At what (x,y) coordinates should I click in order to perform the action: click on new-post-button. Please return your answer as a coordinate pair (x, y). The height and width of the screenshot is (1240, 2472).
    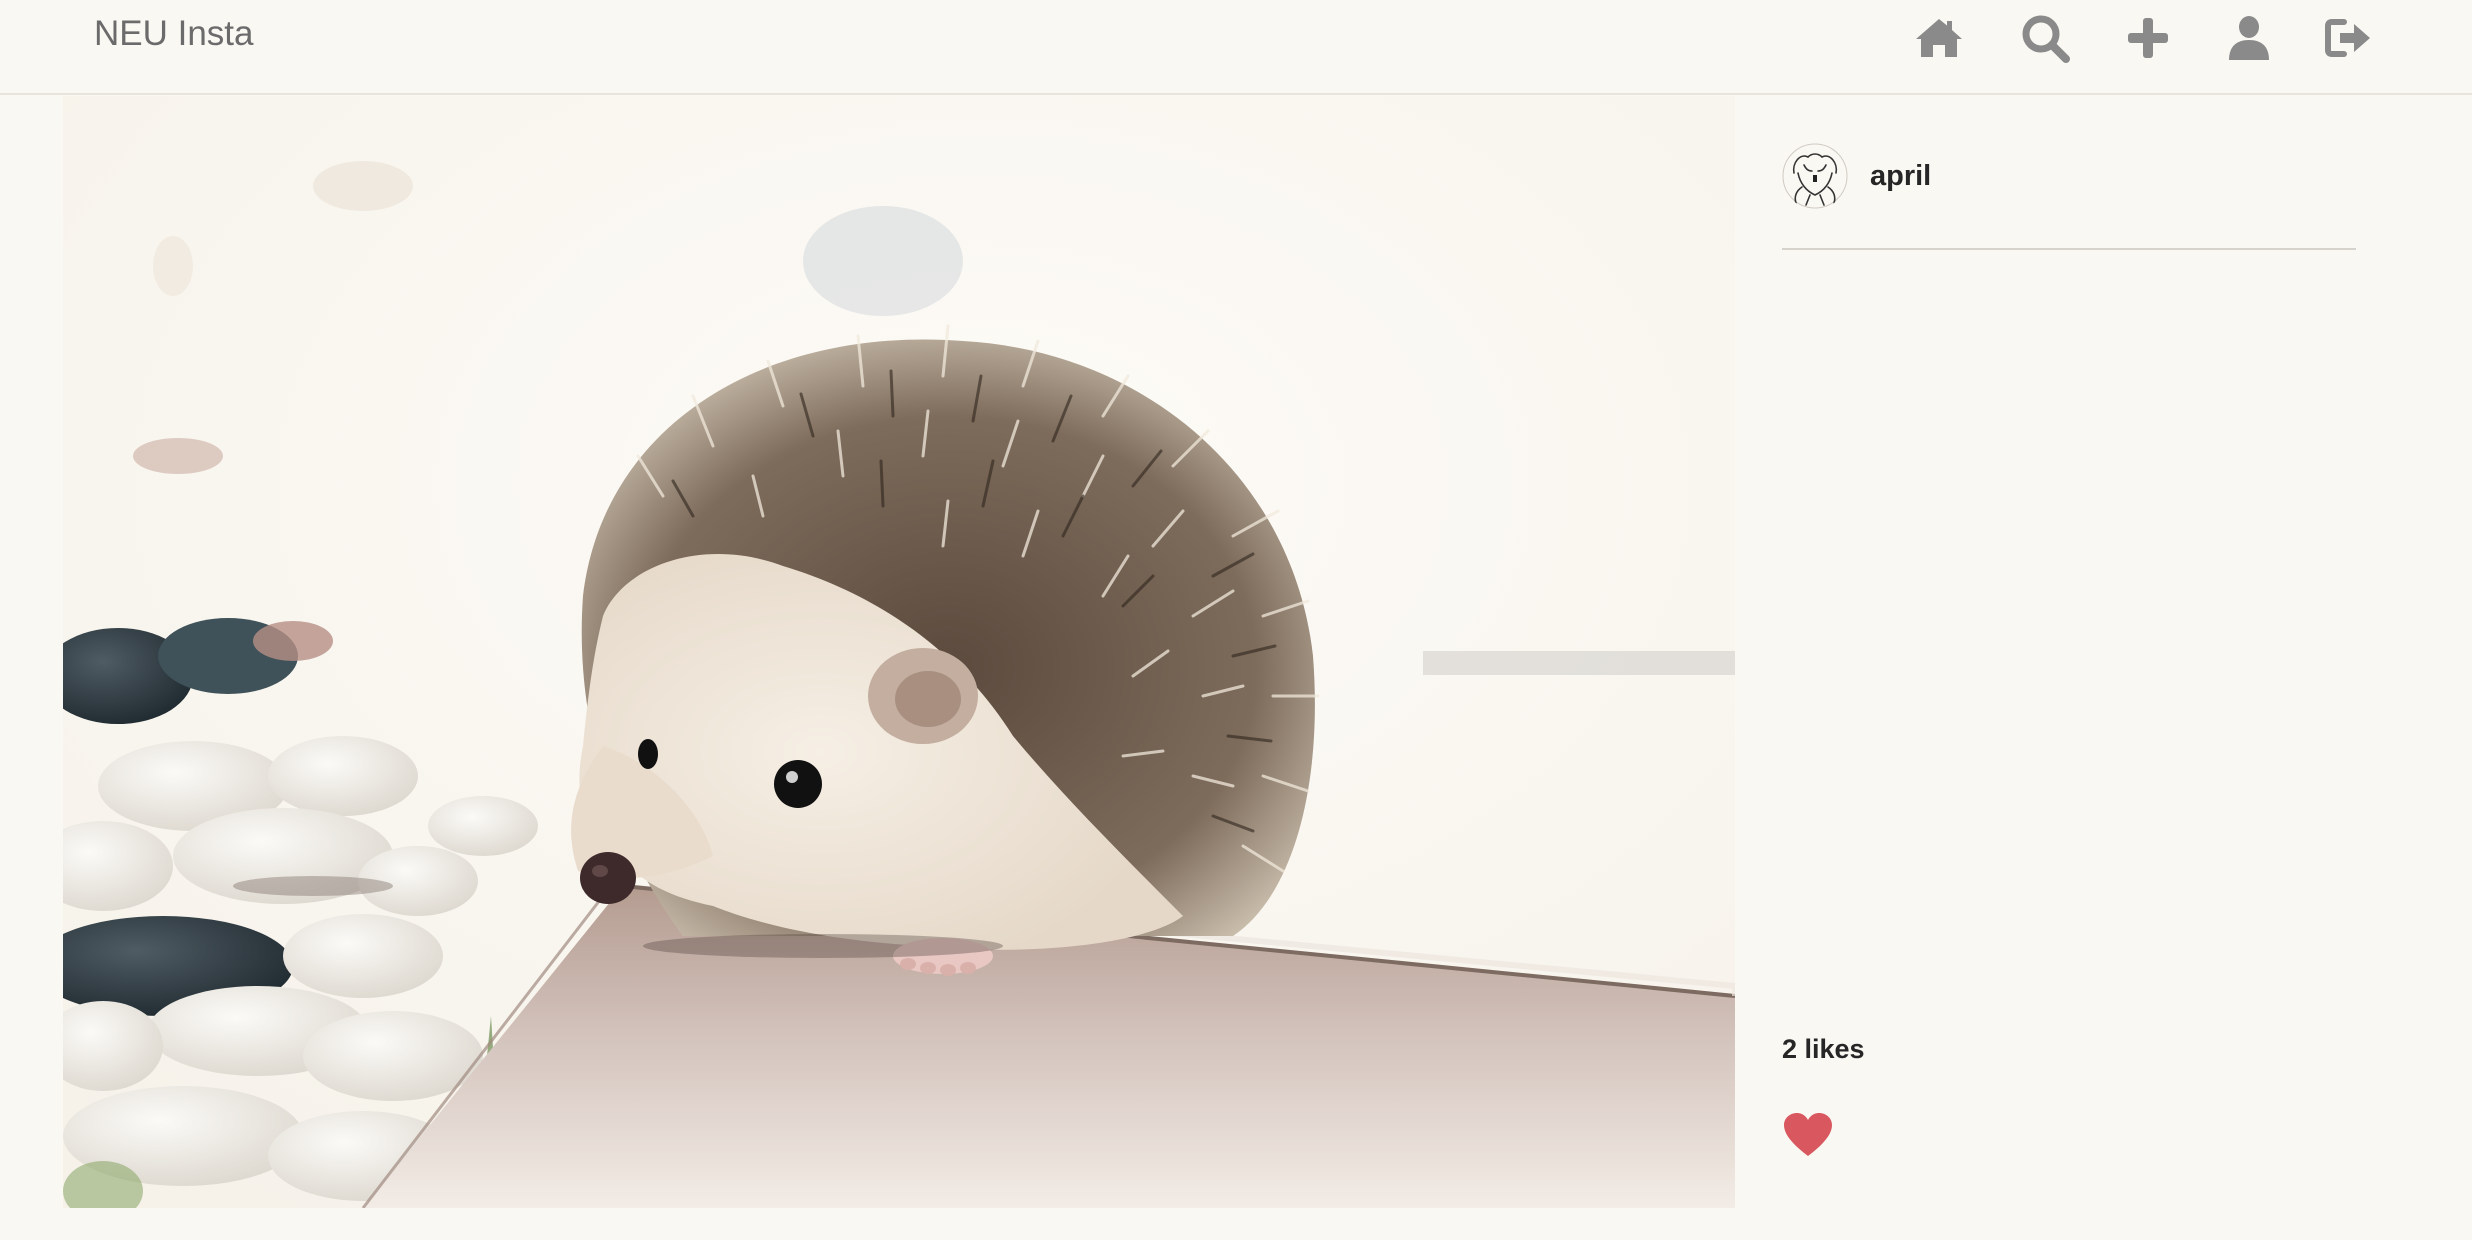
    Looking at the image, I should click on (2148, 38).